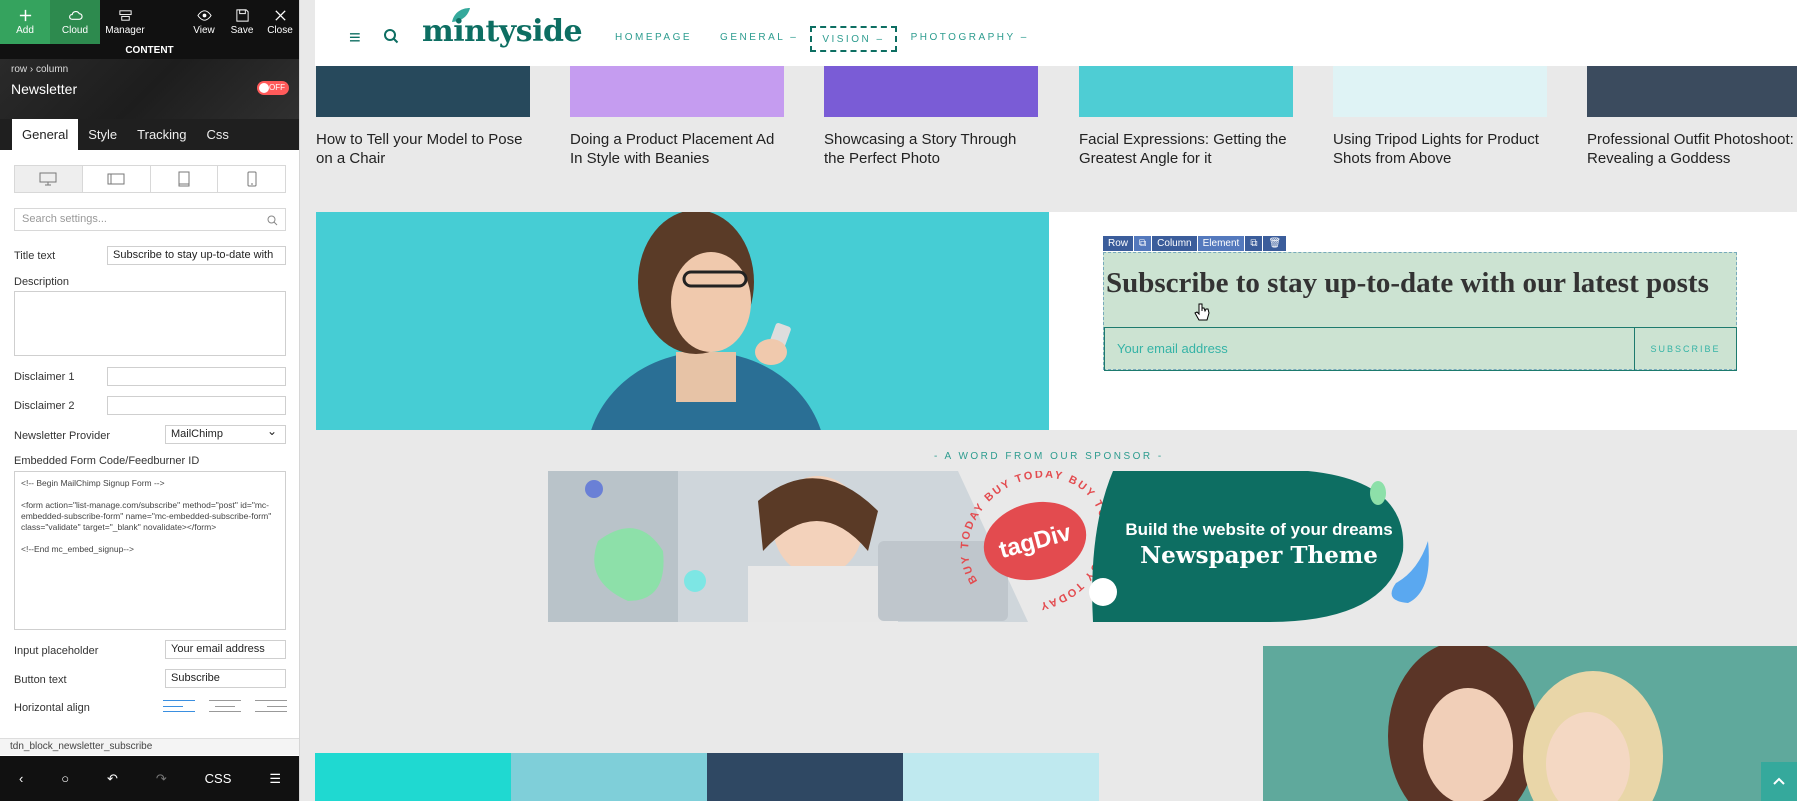 Image resolution: width=1797 pixels, height=801 pixels. Describe the element at coordinates (1275, 243) in the screenshot. I see `delete-icon: 🗑` at that location.